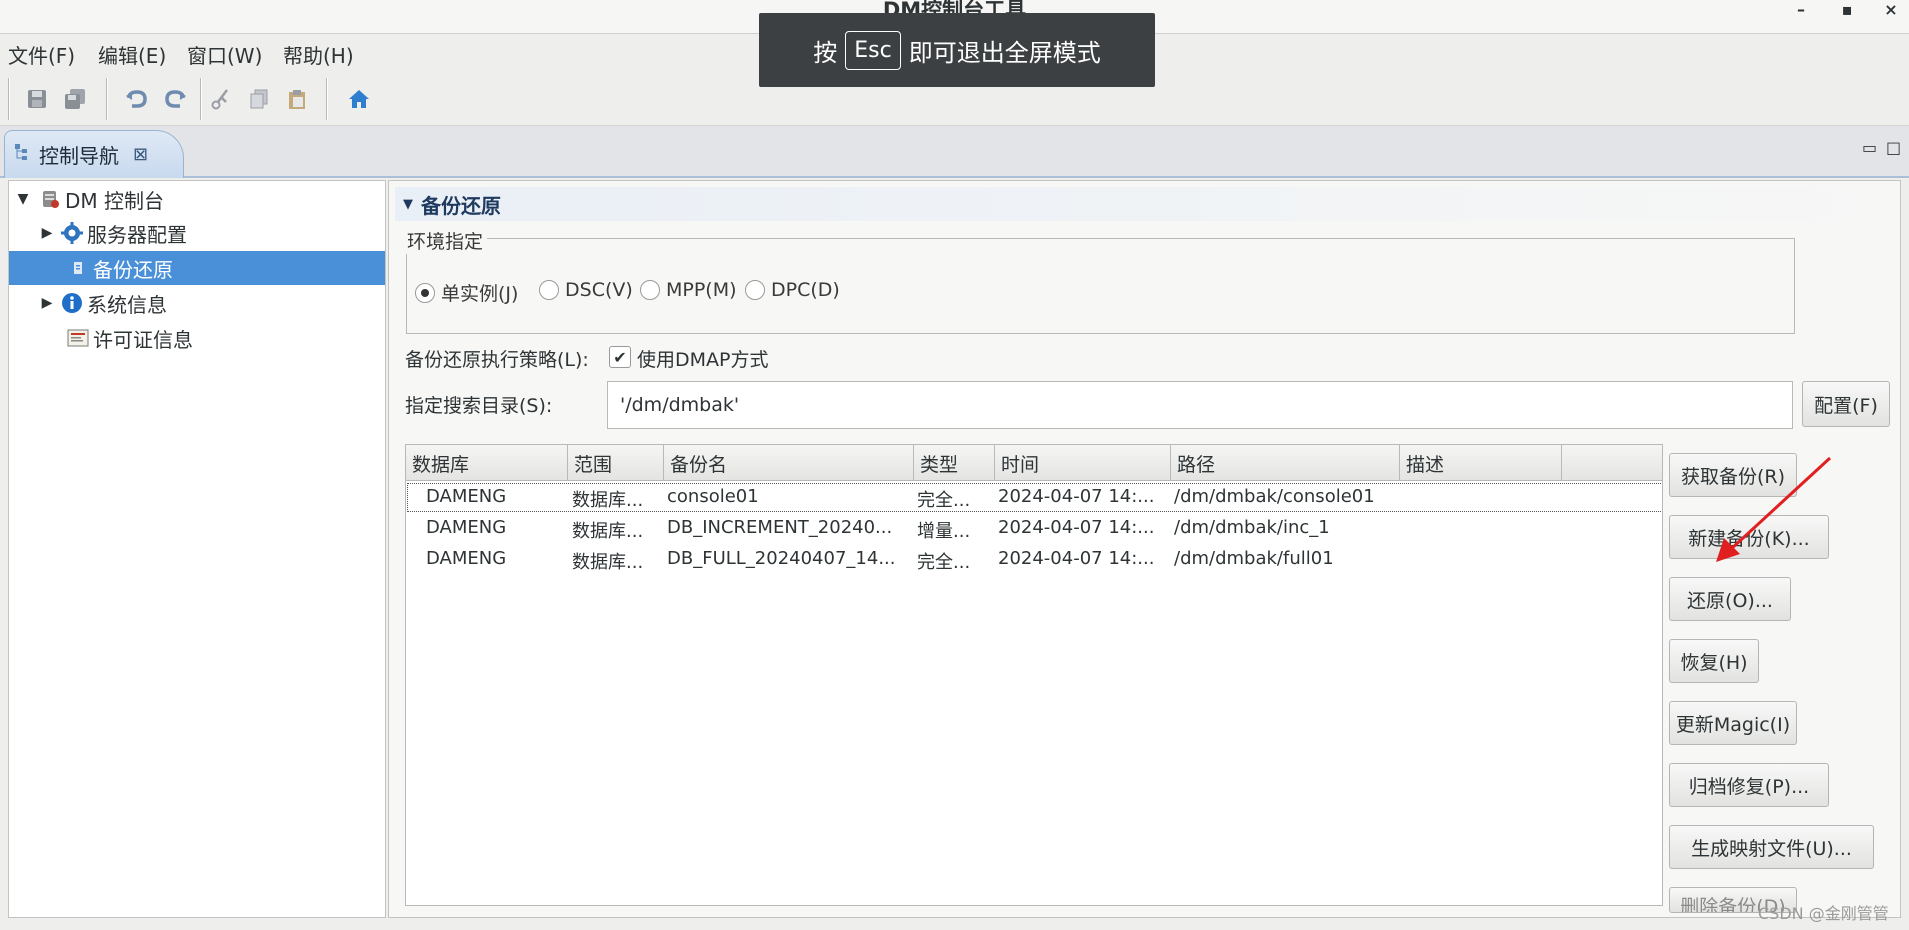  What do you see at coordinates (41, 54) in the screenshot?
I see `menu-file: 文件(F)` at bounding box center [41, 54].